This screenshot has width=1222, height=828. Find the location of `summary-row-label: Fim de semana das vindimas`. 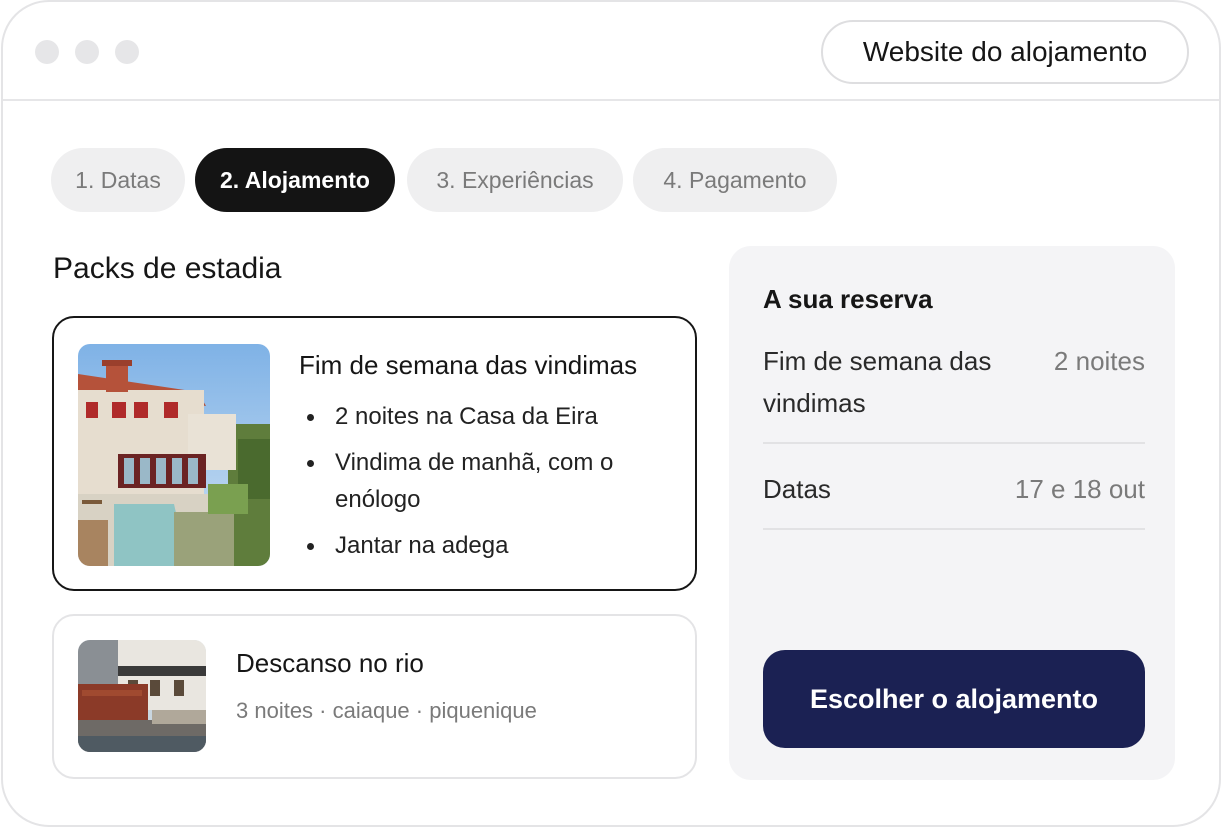

summary-row-label: Fim de semana das vindimas is located at coordinates (877, 382).